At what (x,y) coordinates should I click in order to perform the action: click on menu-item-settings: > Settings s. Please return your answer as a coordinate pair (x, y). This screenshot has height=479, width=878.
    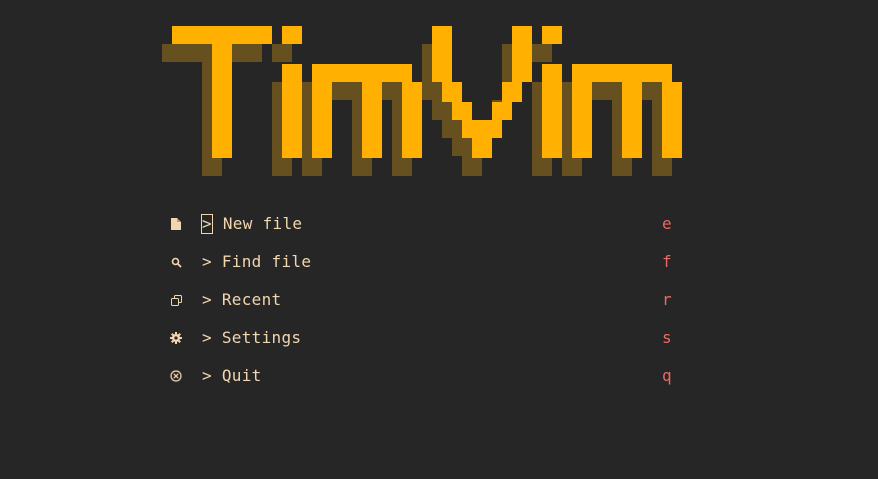
    Looking at the image, I should click on (430, 338).